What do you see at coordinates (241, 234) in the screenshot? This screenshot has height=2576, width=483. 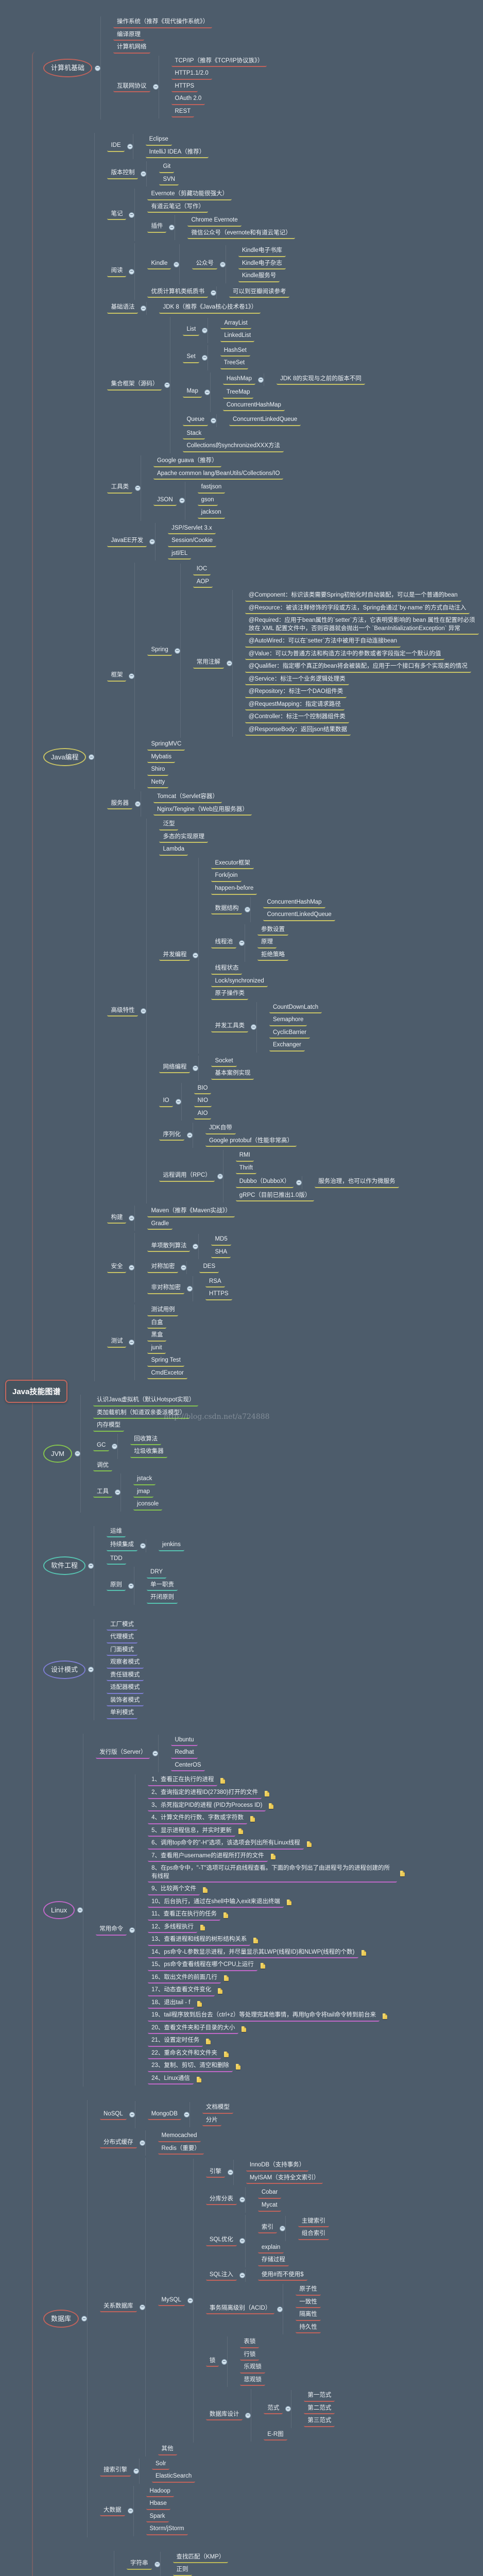 I see `mindmap-node-label: 微信公众号（evernote和有道云笔记）` at bounding box center [241, 234].